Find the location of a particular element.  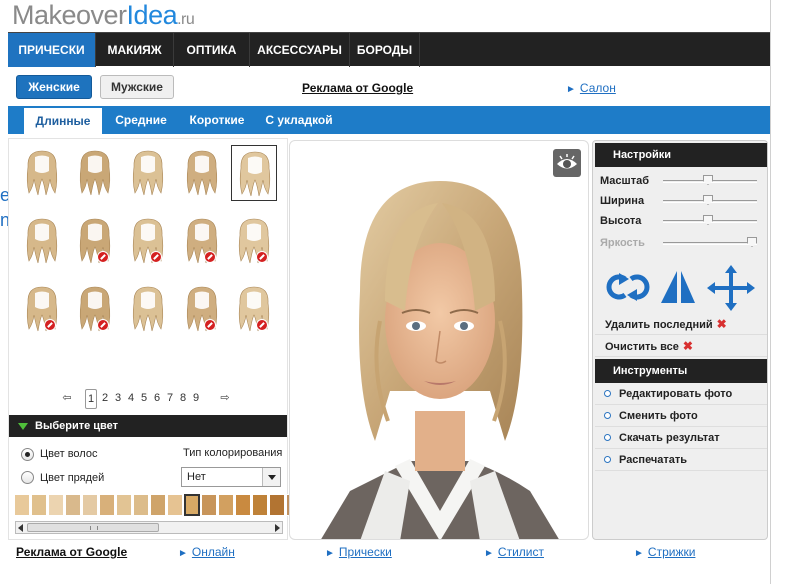

page-3: 3 is located at coordinates (118, 398).